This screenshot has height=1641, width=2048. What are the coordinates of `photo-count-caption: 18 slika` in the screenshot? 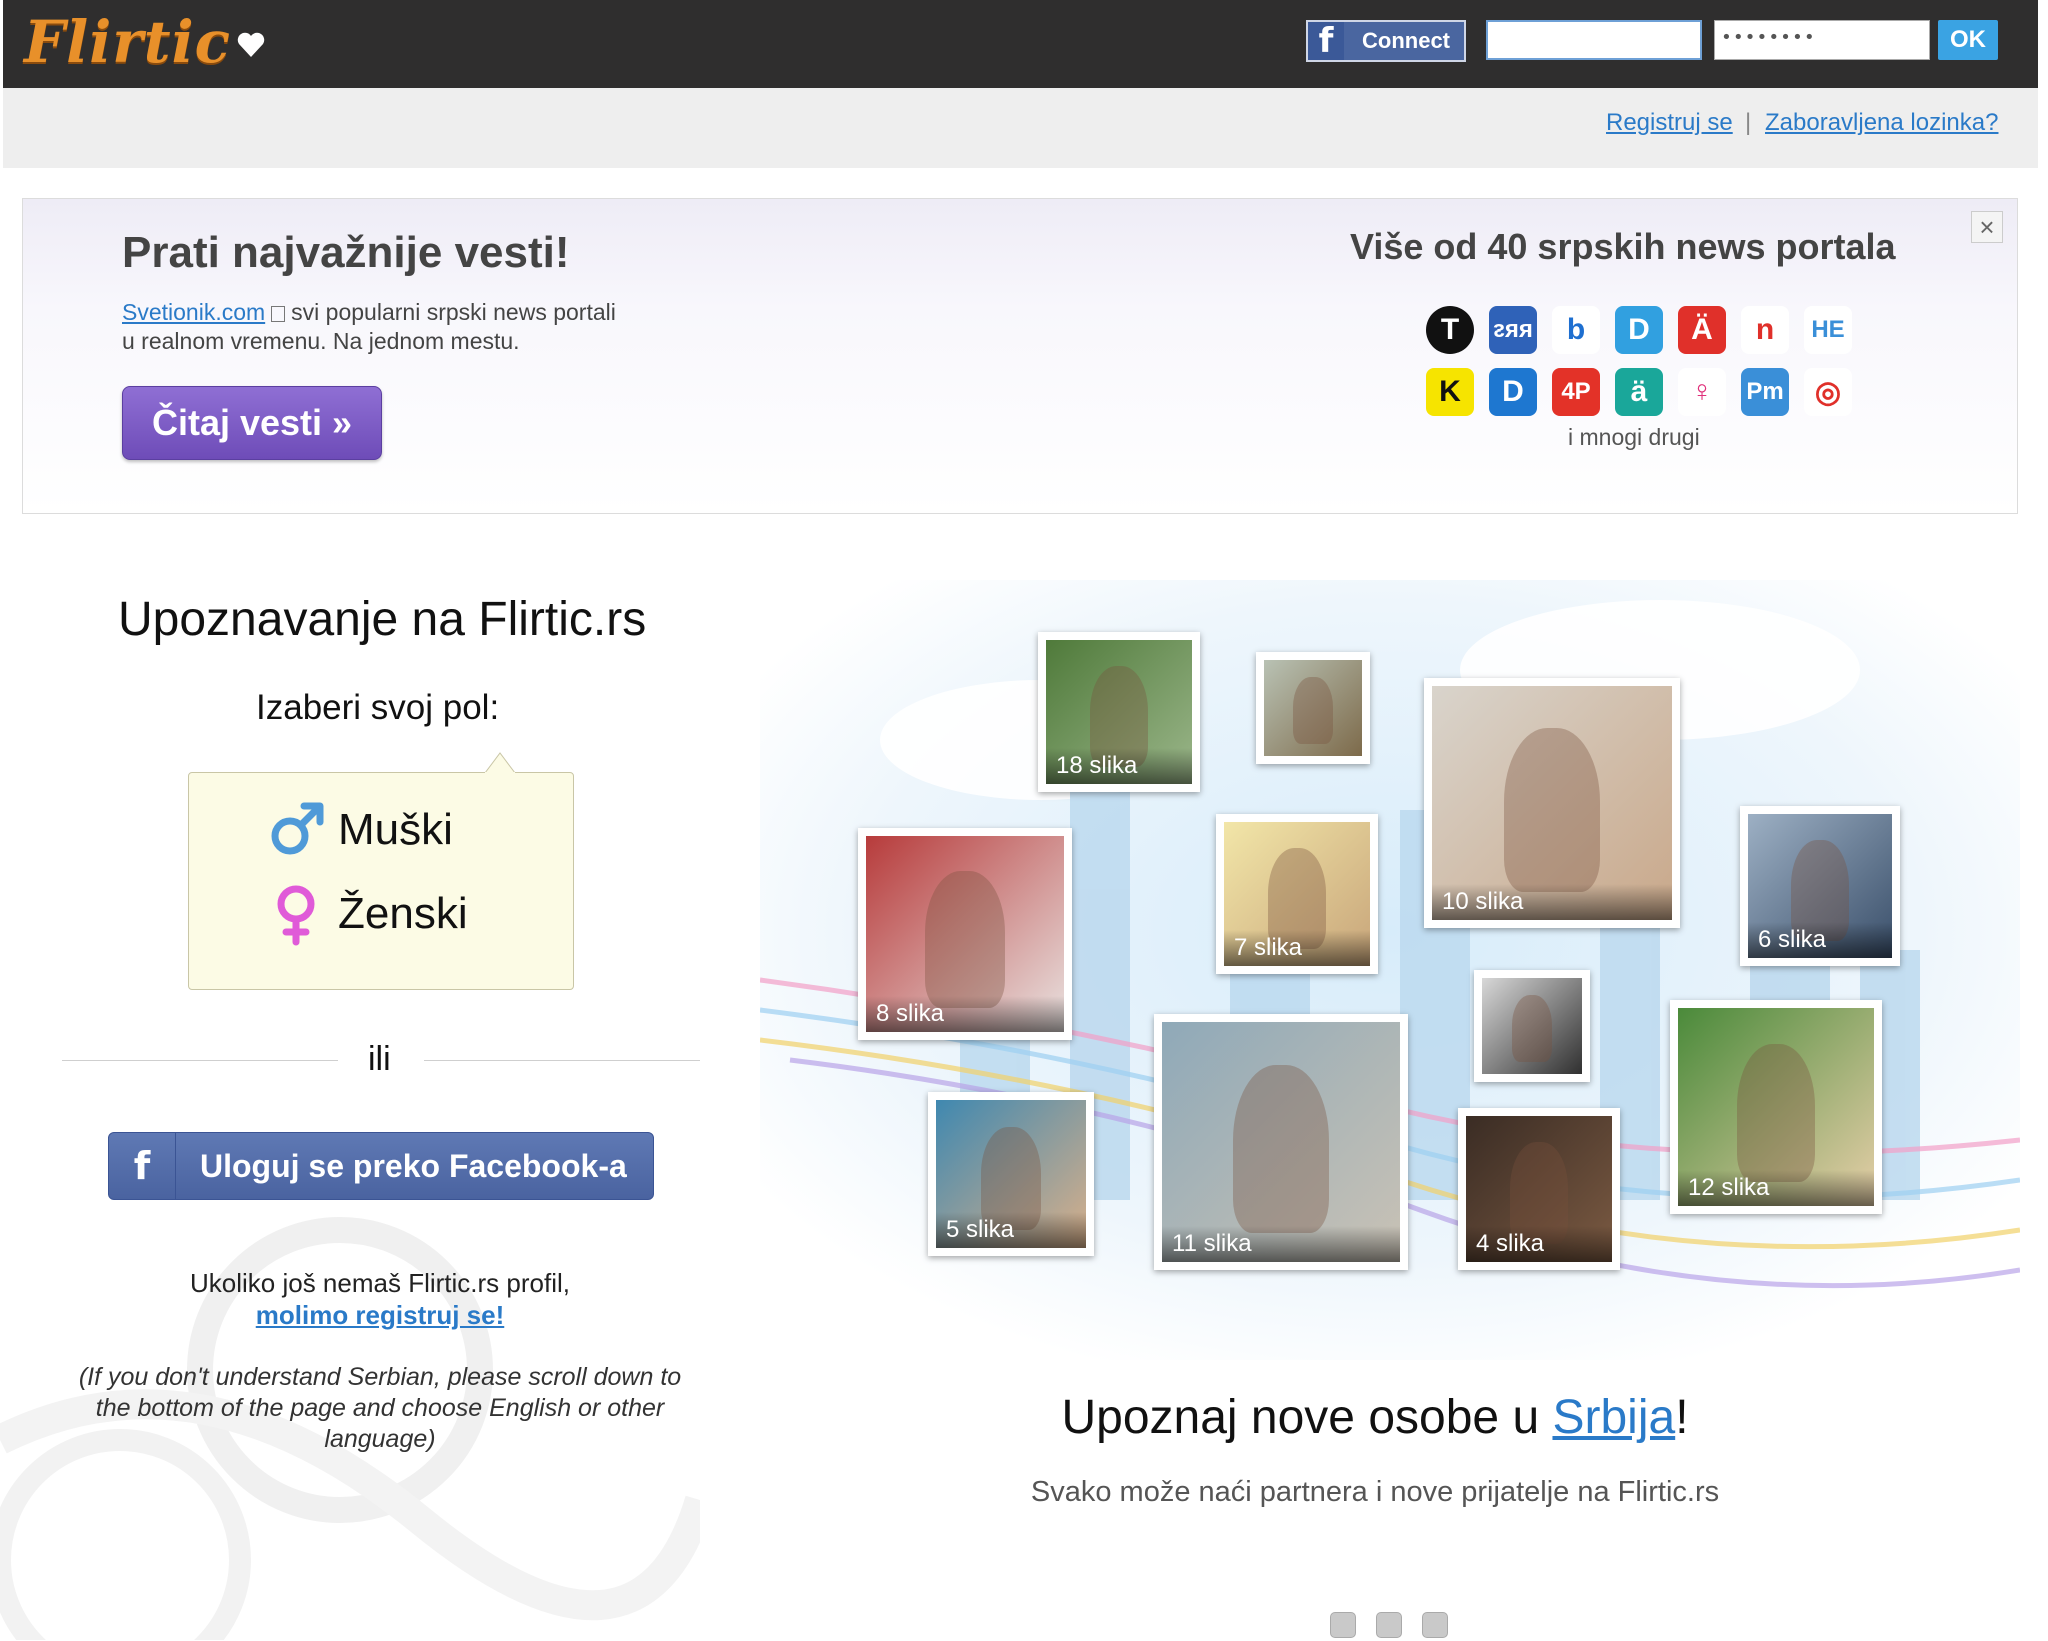 It's located at (1119, 766).